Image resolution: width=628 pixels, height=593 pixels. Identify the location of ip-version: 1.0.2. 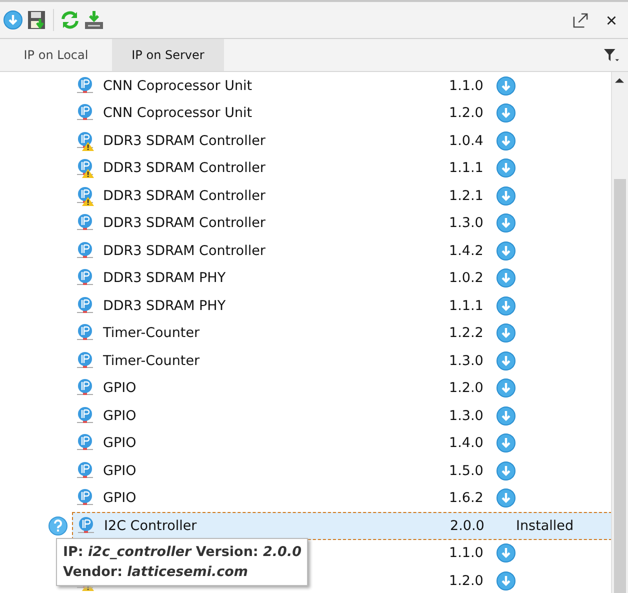
(466, 278).